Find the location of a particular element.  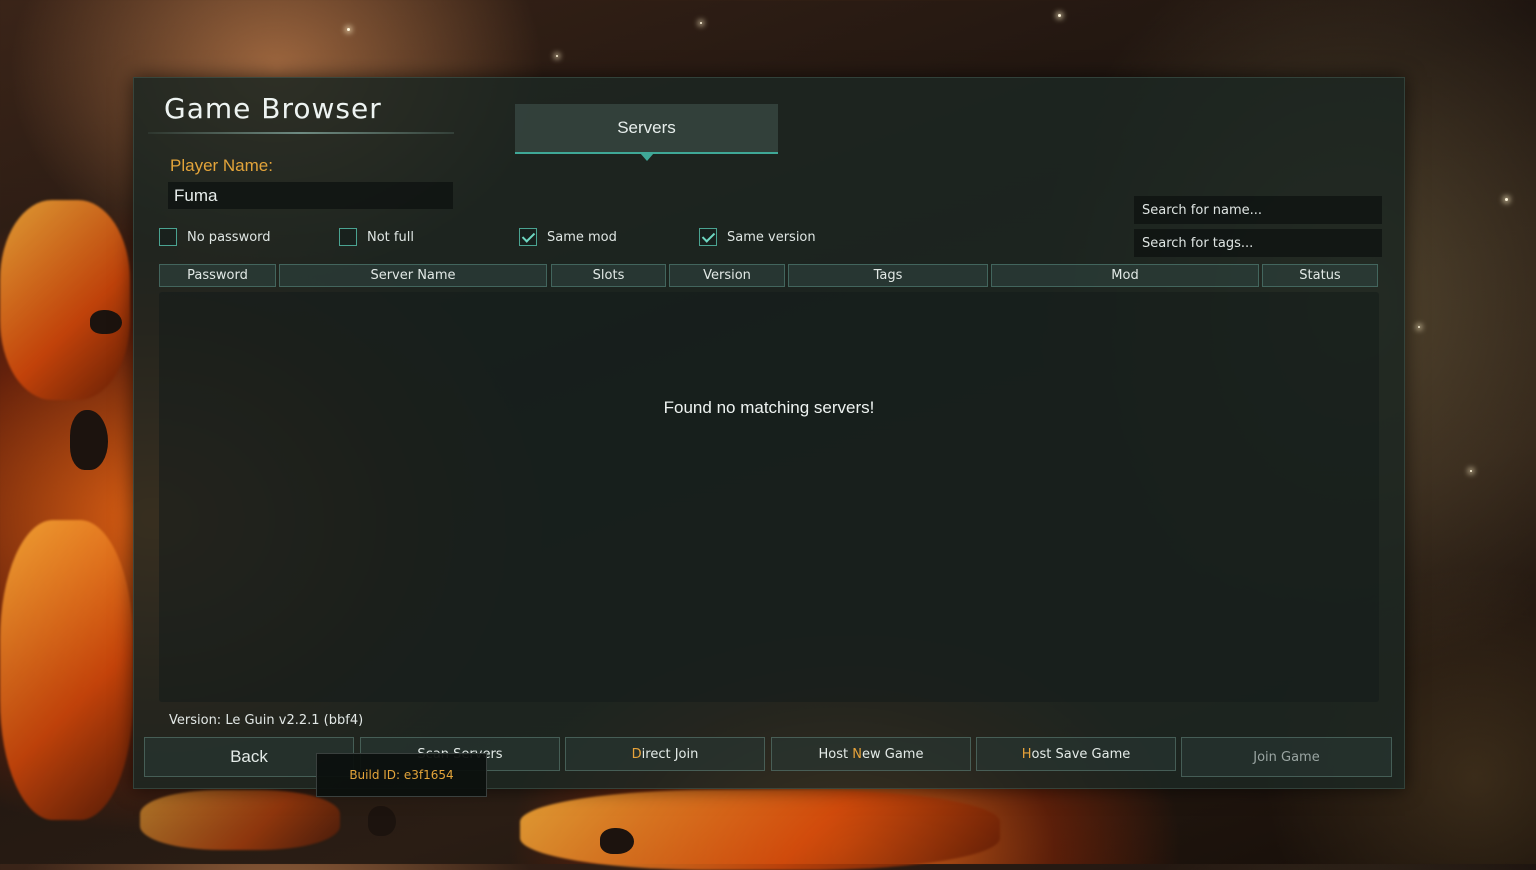

filter-no-password: No password is located at coordinates (215, 237).